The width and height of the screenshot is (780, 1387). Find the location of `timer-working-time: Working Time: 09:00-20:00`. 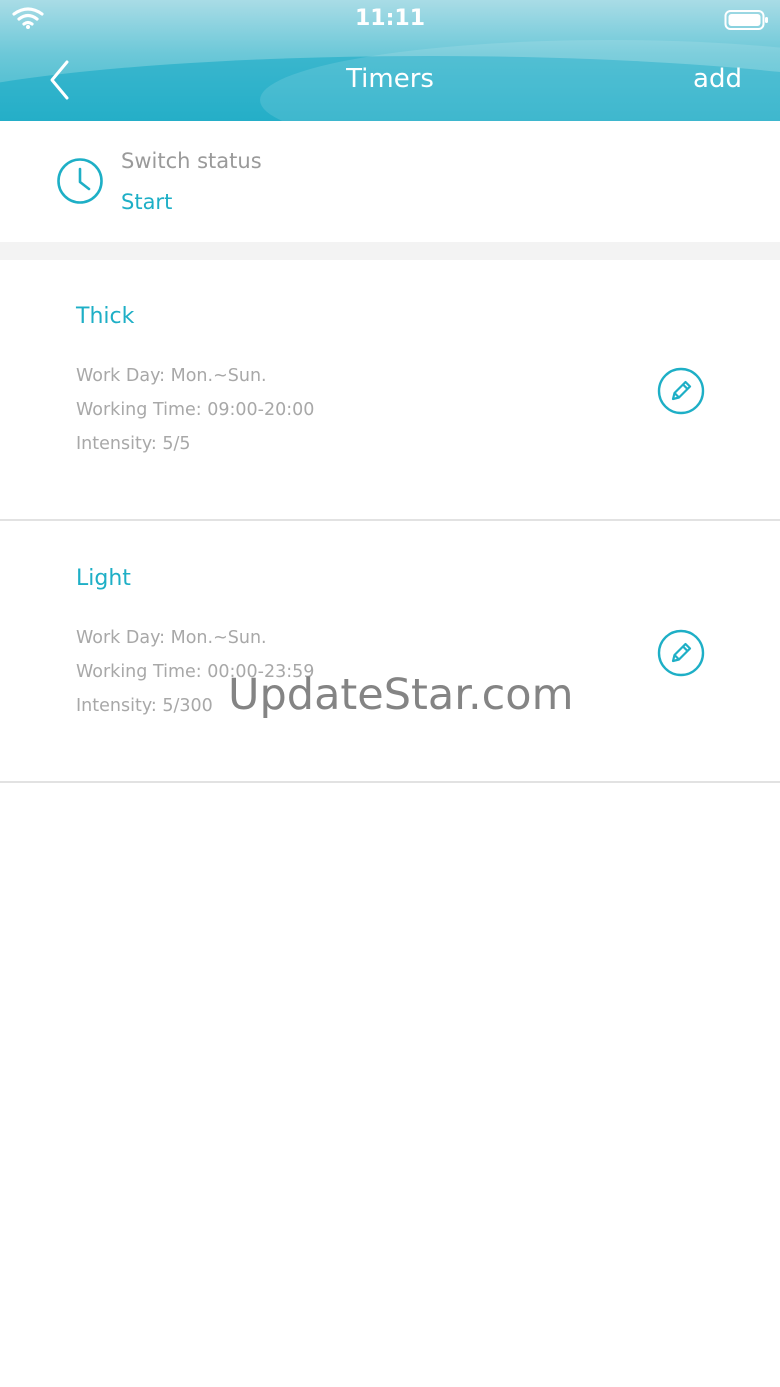

timer-working-time: Working Time: 09:00-20:00 is located at coordinates (195, 410).